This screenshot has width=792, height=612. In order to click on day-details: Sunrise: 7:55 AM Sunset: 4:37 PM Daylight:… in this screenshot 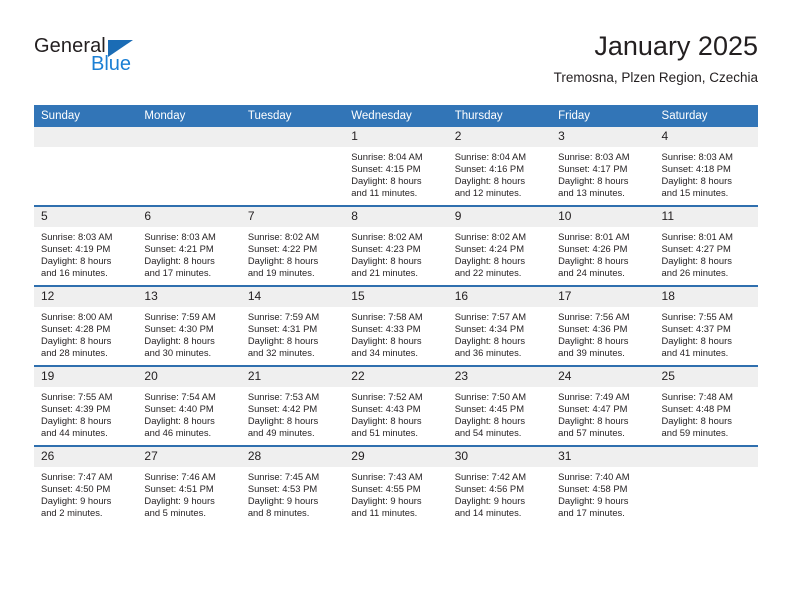, I will do `click(706, 333)`.